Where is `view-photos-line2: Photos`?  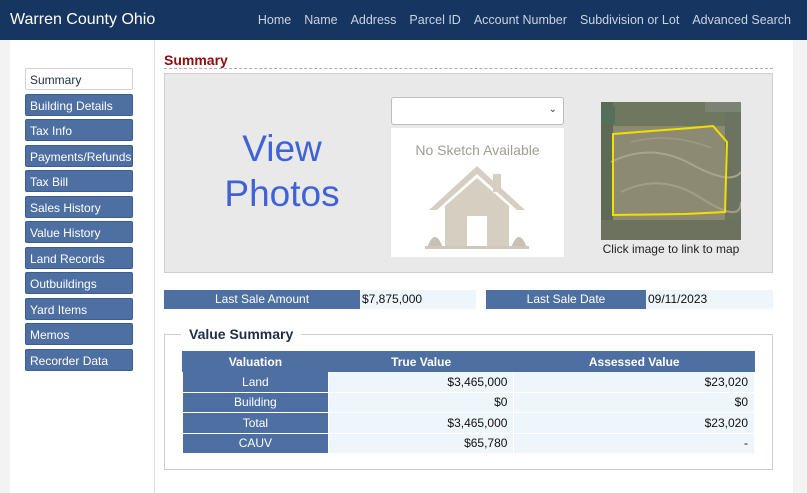 view-photos-line2: Photos is located at coordinates (282, 193).